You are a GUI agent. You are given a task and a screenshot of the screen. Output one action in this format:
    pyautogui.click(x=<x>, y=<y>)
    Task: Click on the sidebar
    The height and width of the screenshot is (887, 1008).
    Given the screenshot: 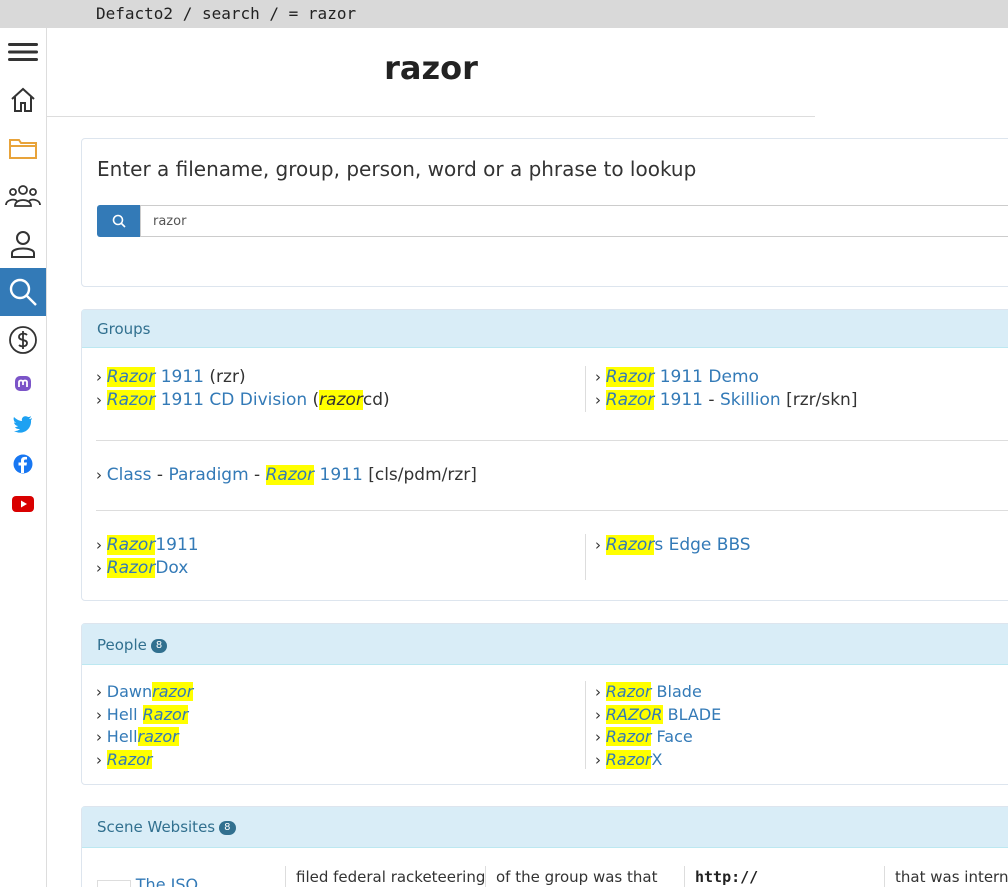 What is the action you would take?
    pyautogui.click(x=23, y=457)
    